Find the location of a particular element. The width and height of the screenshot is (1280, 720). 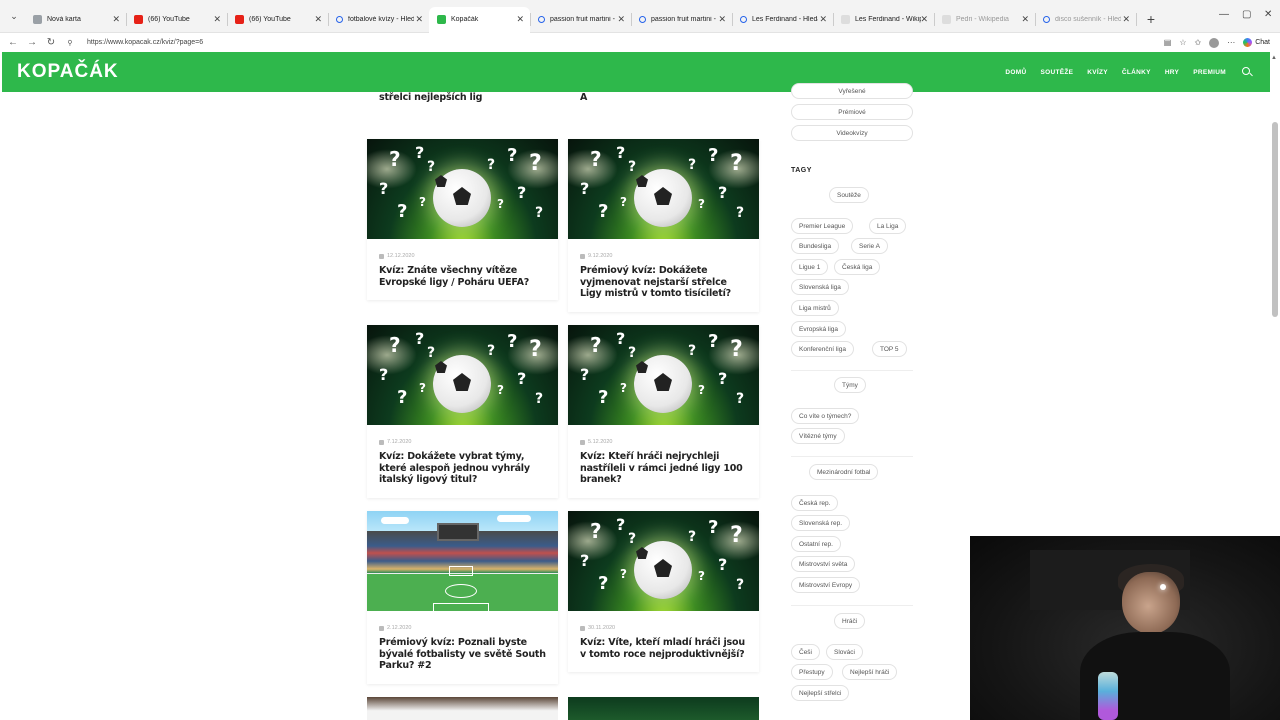

tag-pill: Bundesliga is located at coordinates (815, 246).